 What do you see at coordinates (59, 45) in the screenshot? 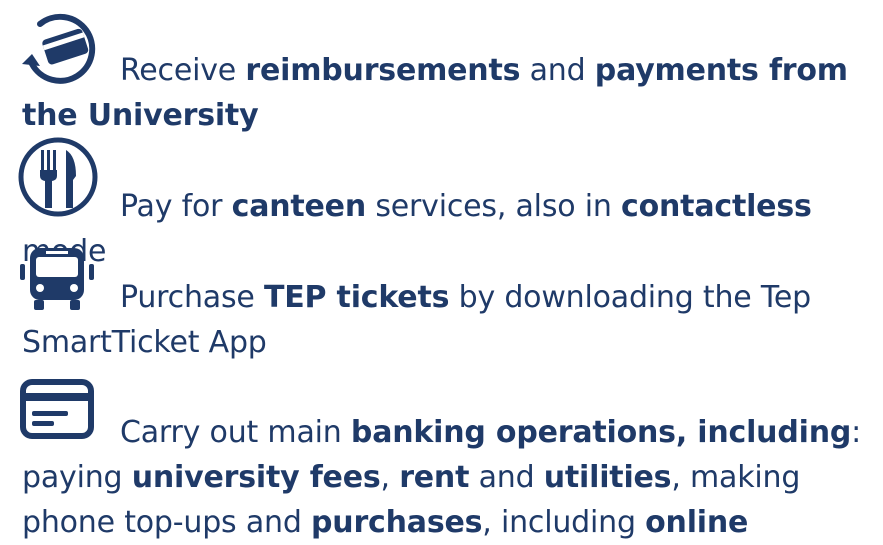
I see `card-payment-icon` at bounding box center [59, 45].